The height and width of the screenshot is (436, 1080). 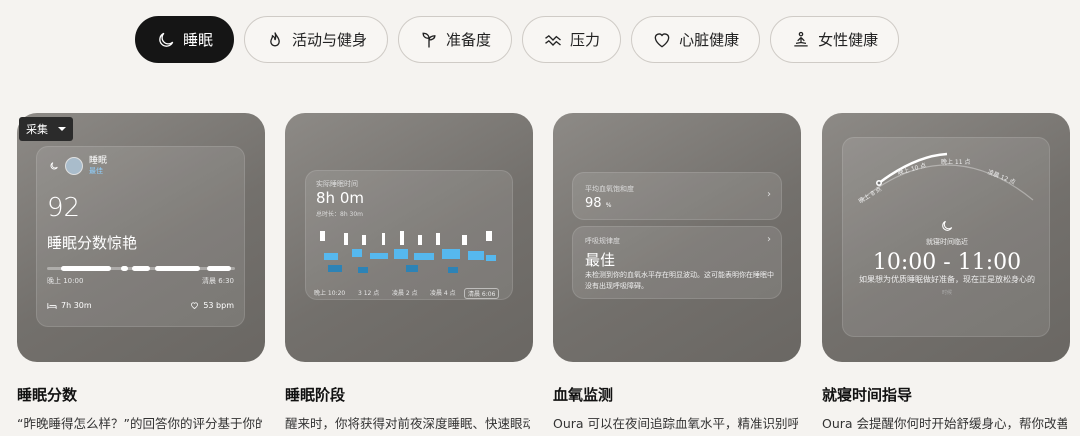 I want to click on tab-womens-health: 女性健康, so click(x=835, y=39).